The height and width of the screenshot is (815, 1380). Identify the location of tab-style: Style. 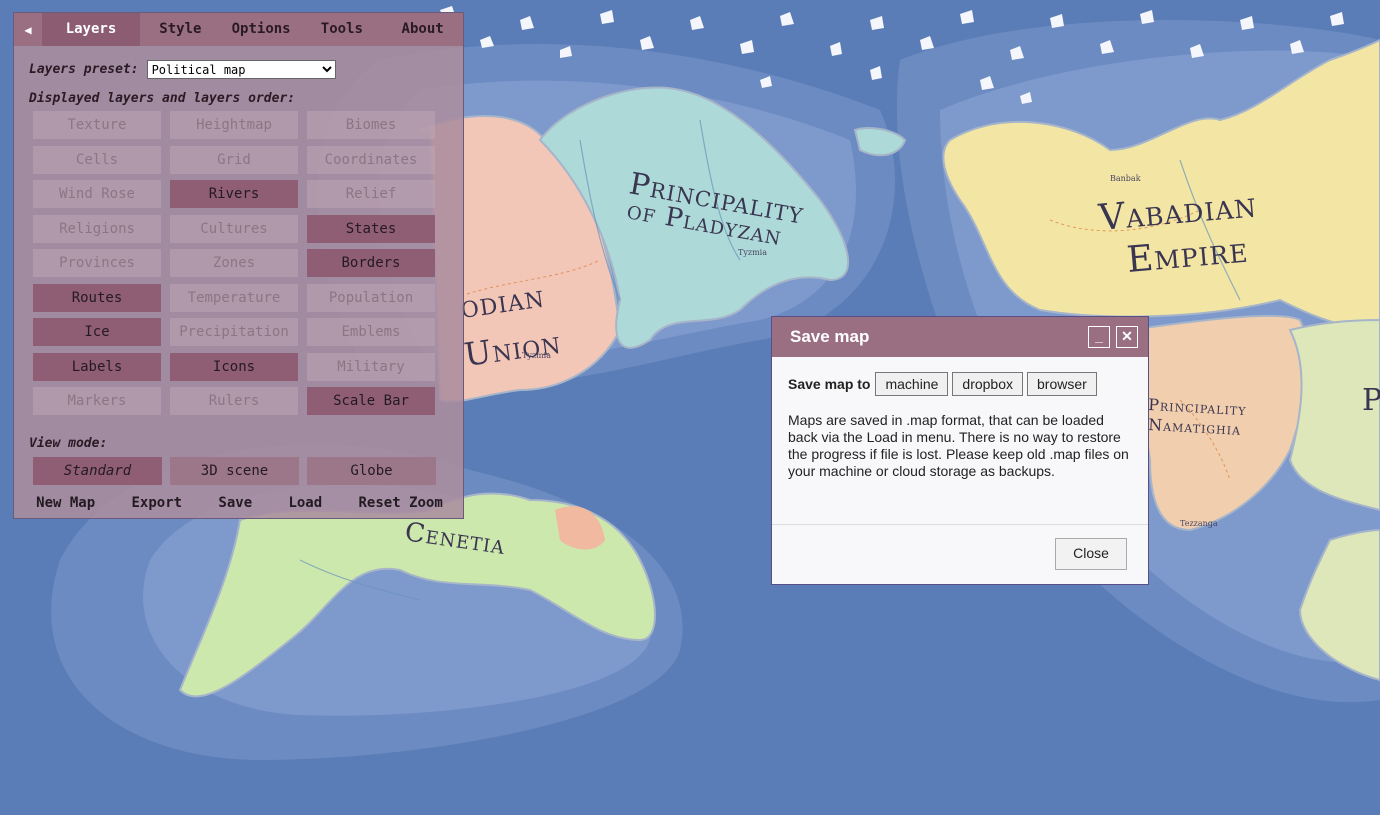
(180, 29).